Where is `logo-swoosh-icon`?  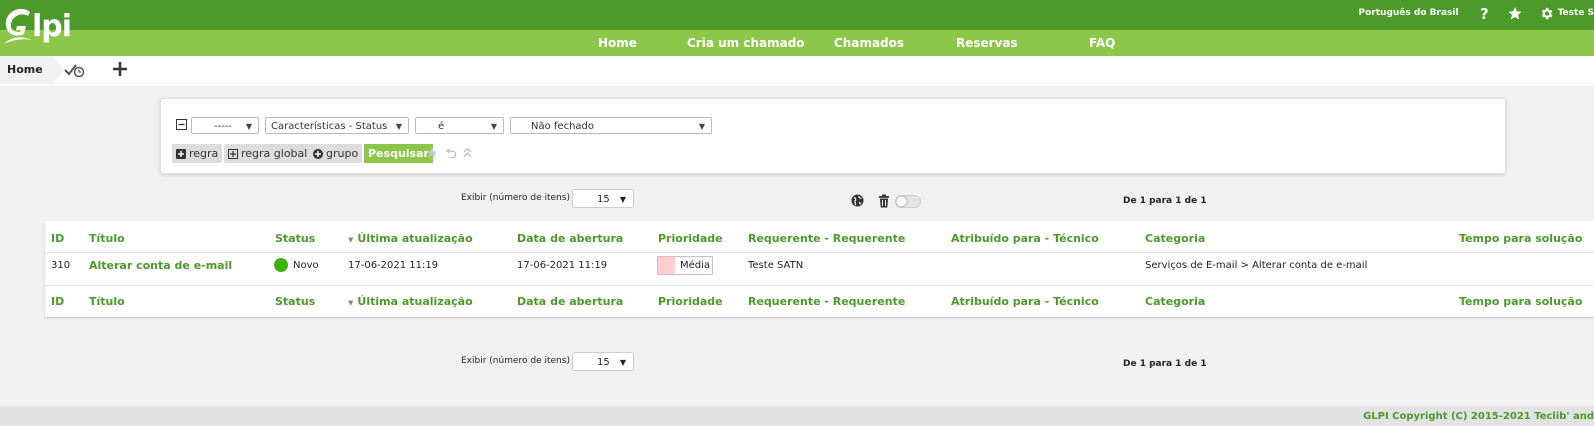
logo-swoosh-icon is located at coordinates (18, 26).